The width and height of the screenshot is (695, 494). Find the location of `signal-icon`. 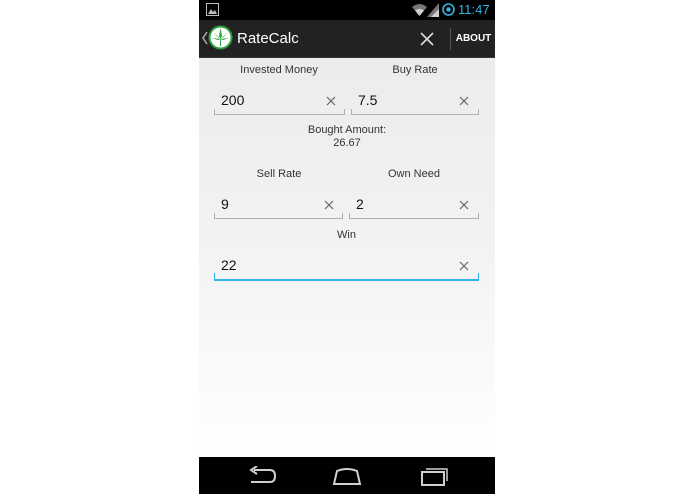

signal-icon is located at coordinates (433, 10).